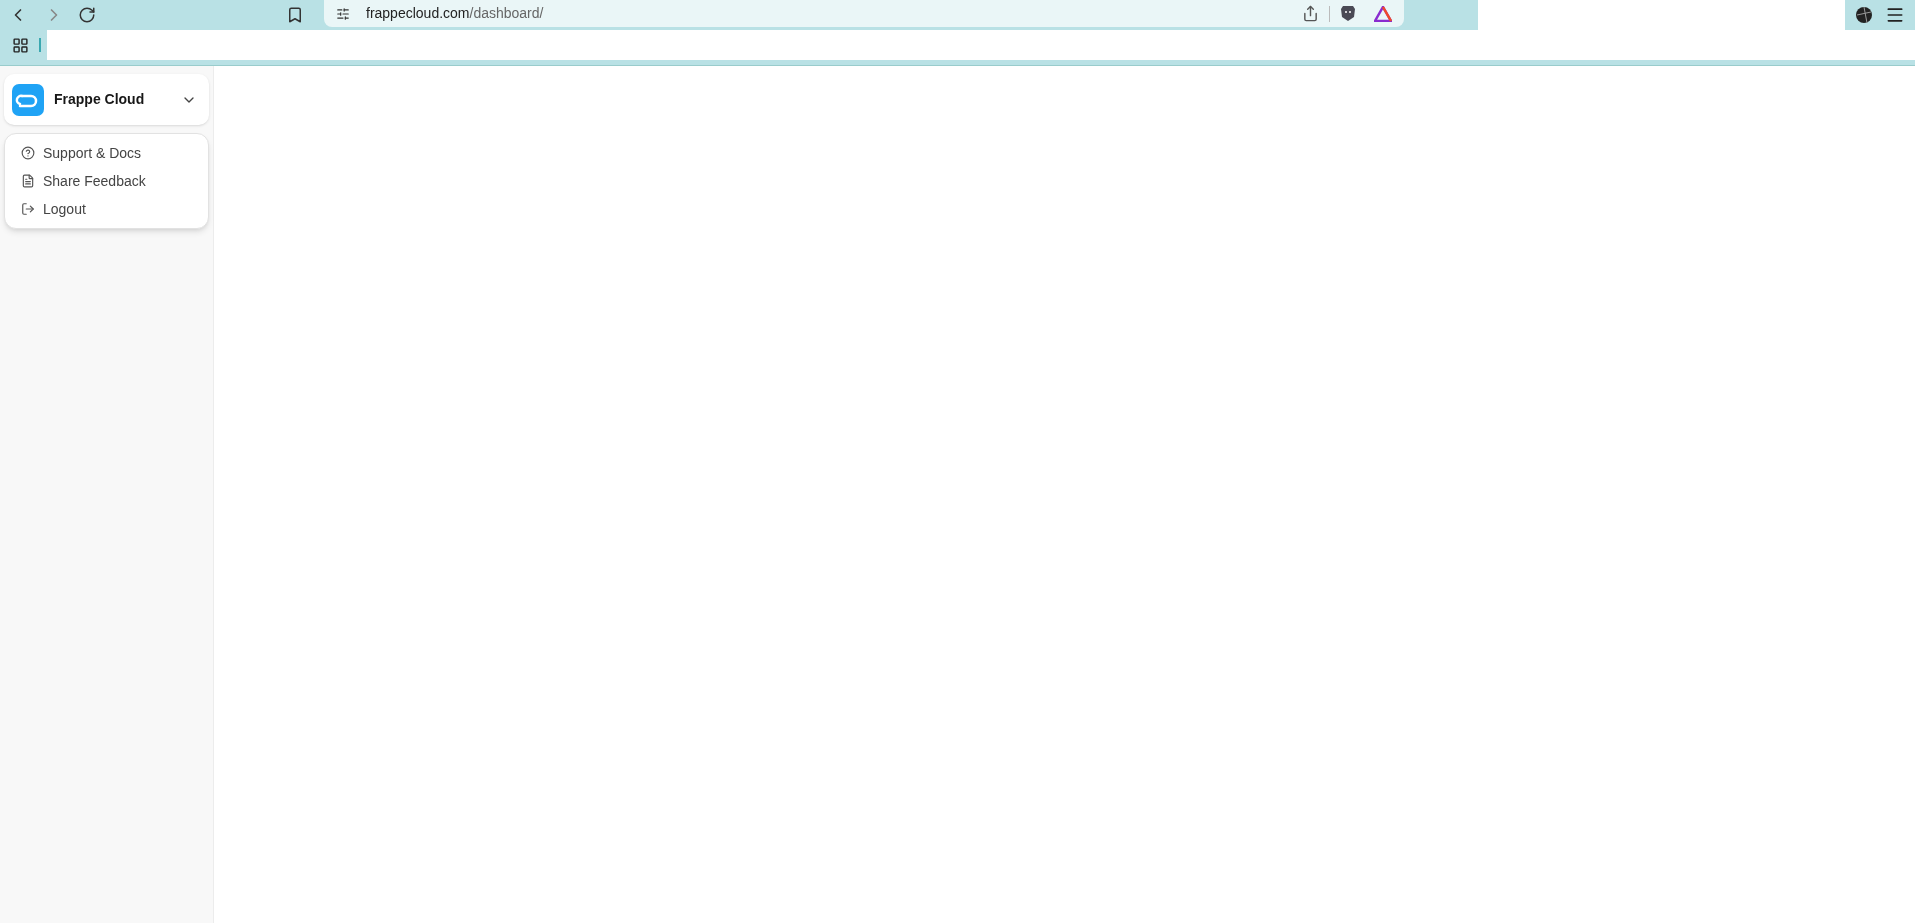 The width and height of the screenshot is (1915, 923). What do you see at coordinates (1895, 15) in the screenshot?
I see `menu-icon` at bounding box center [1895, 15].